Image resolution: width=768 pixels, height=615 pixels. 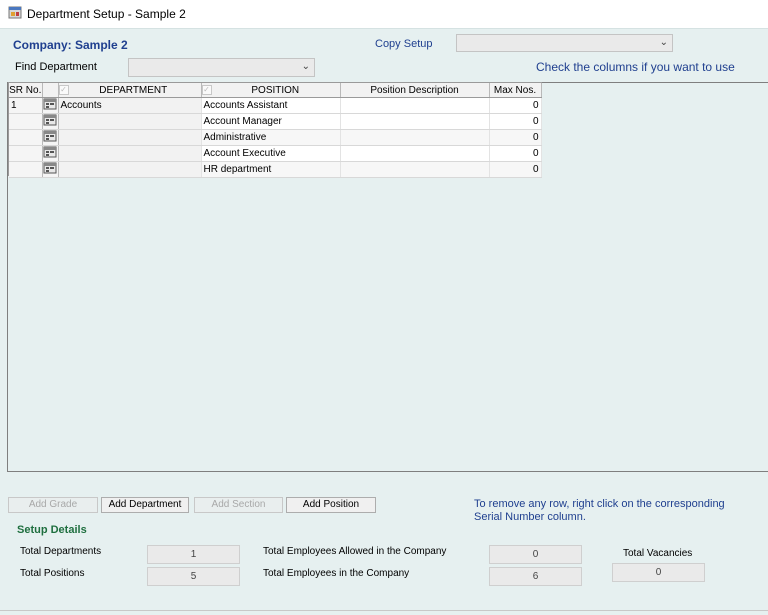 I want to click on total-positions-label: Total Positions, so click(x=52, y=573).